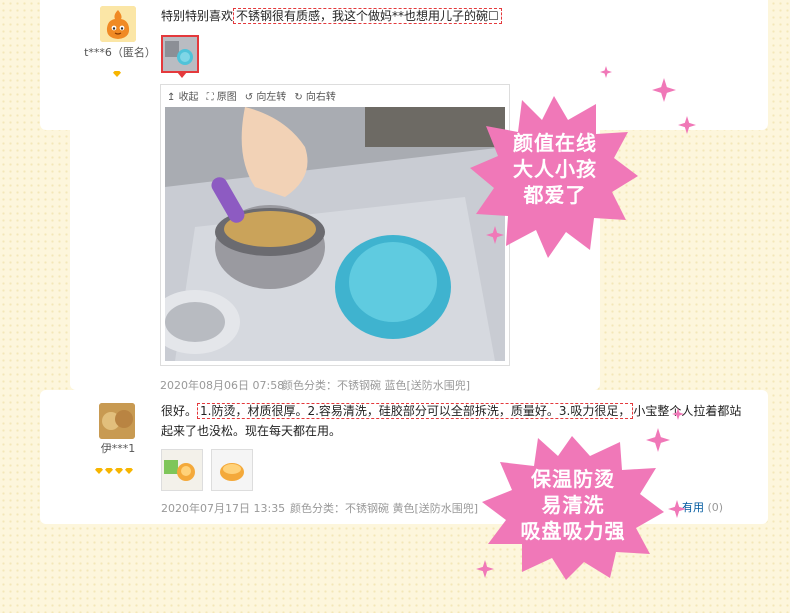 Image resolution: width=790 pixels, height=613 pixels. I want to click on avatar-photo-icon, so click(117, 421).